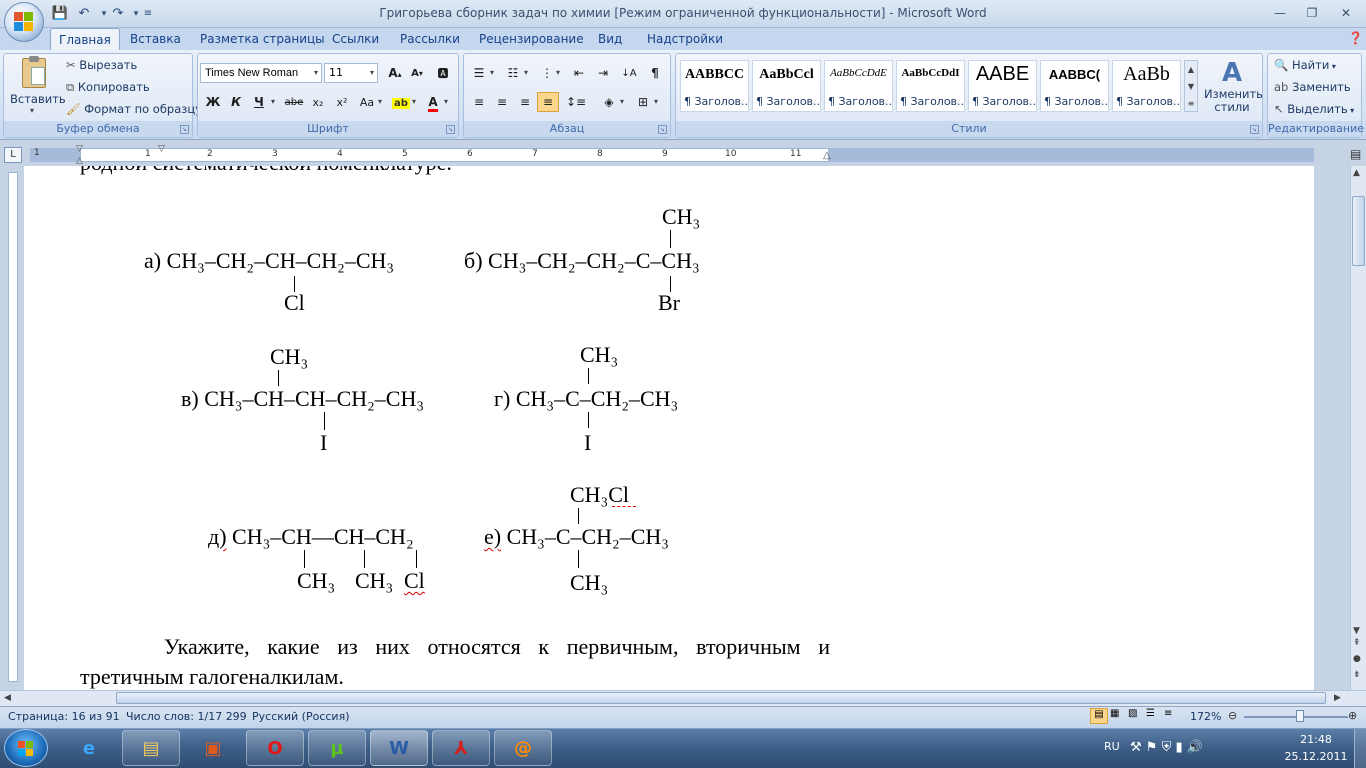 This screenshot has height=768, width=1366. Describe the element at coordinates (294, 102) in the screenshot. I see `strikethrough-button: abe` at that location.